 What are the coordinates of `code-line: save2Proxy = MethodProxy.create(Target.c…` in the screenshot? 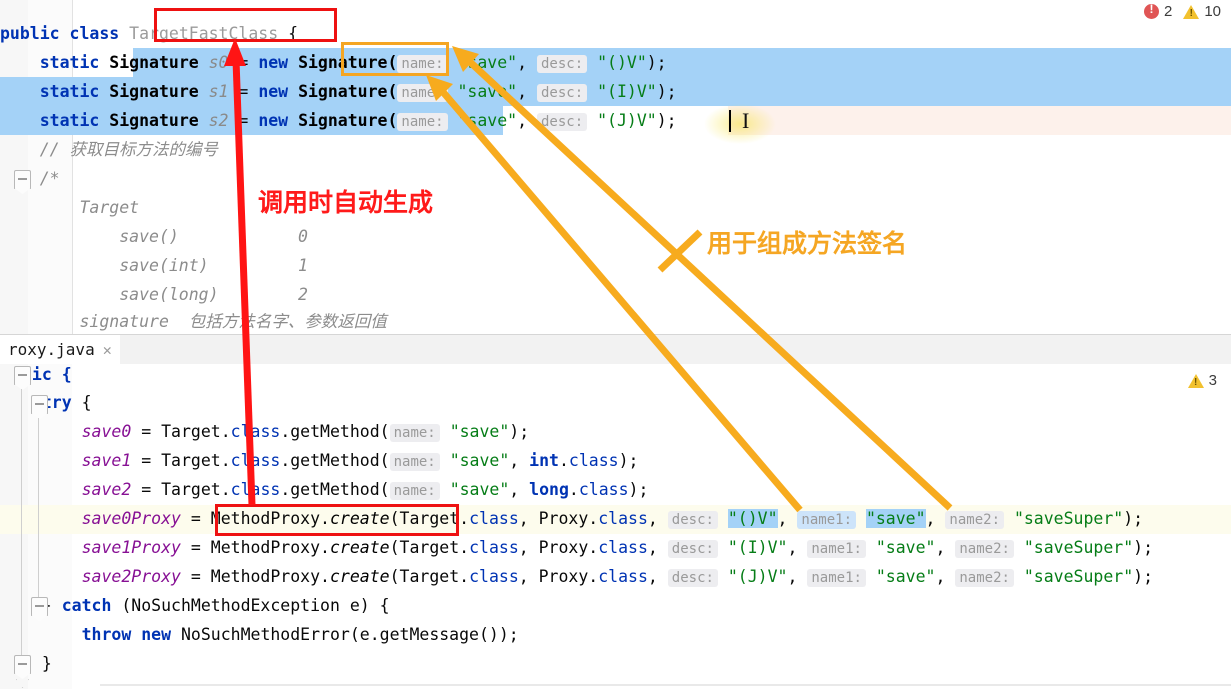 It's located at (626, 576).